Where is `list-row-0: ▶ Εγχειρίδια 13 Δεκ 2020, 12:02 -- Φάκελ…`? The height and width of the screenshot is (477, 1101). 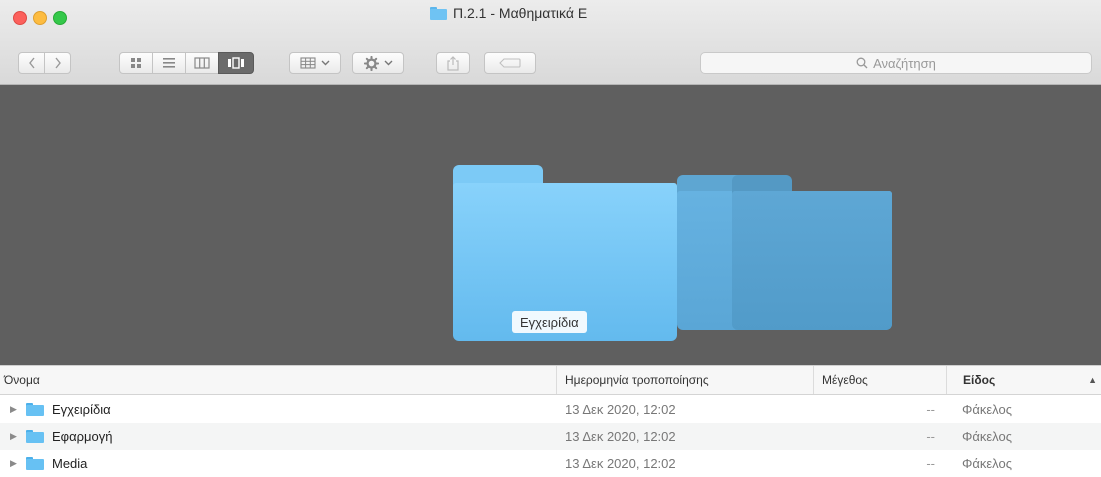
list-row-0: ▶ Εγχειρίδια 13 Δεκ 2020, 12:02 -- Φάκελ… is located at coordinates (550, 409).